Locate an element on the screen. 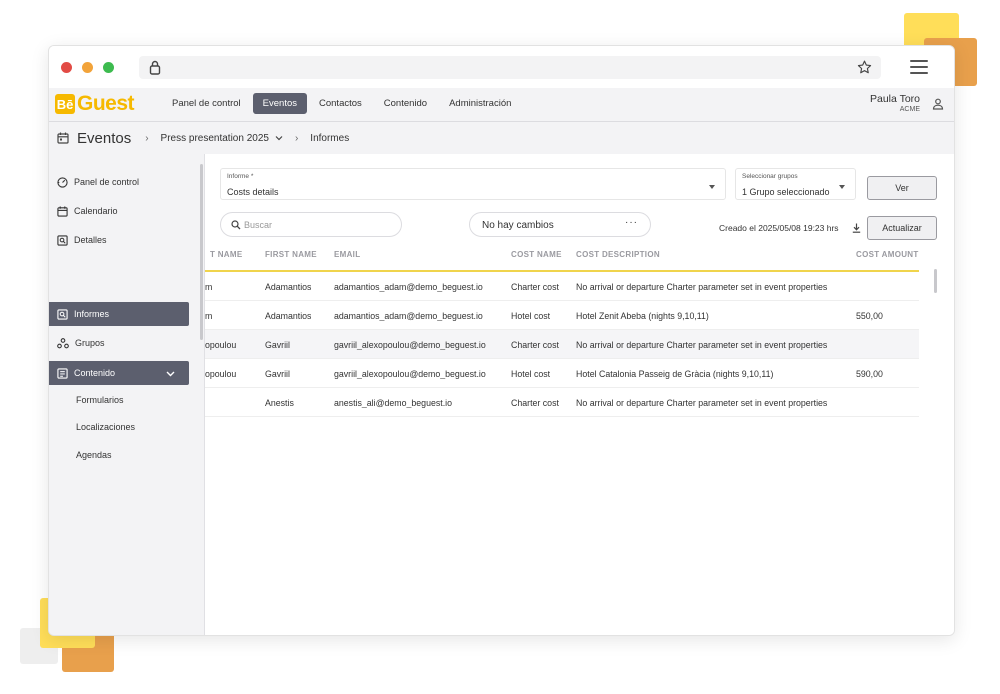  report-select: Informe * Costs details is located at coordinates (473, 184).